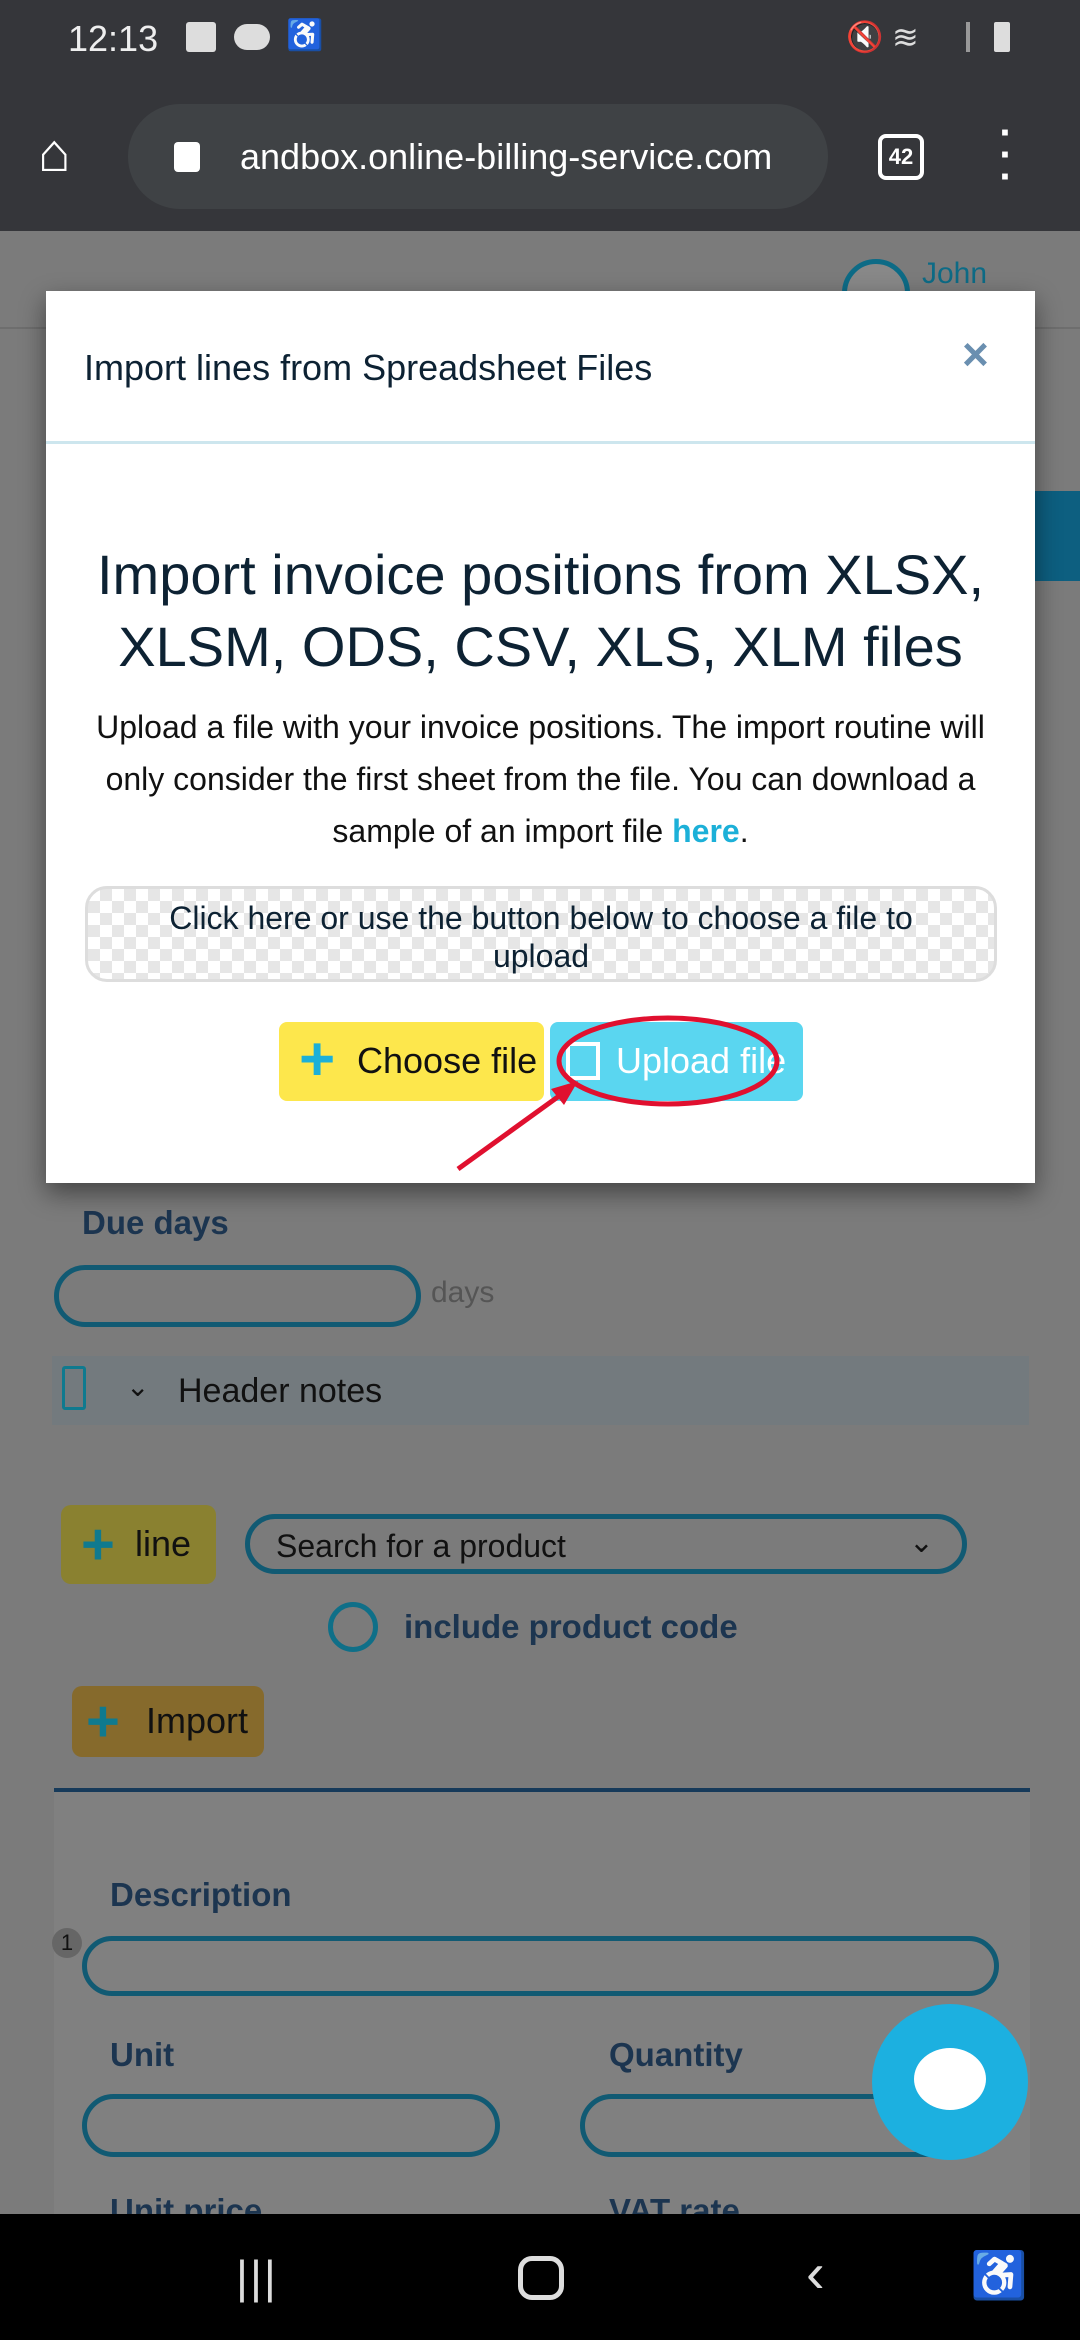  What do you see at coordinates (540, 41) in the screenshot?
I see `status-bar: 12:13 ♿ 🔇 ≋` at bounding box center [540, 41].